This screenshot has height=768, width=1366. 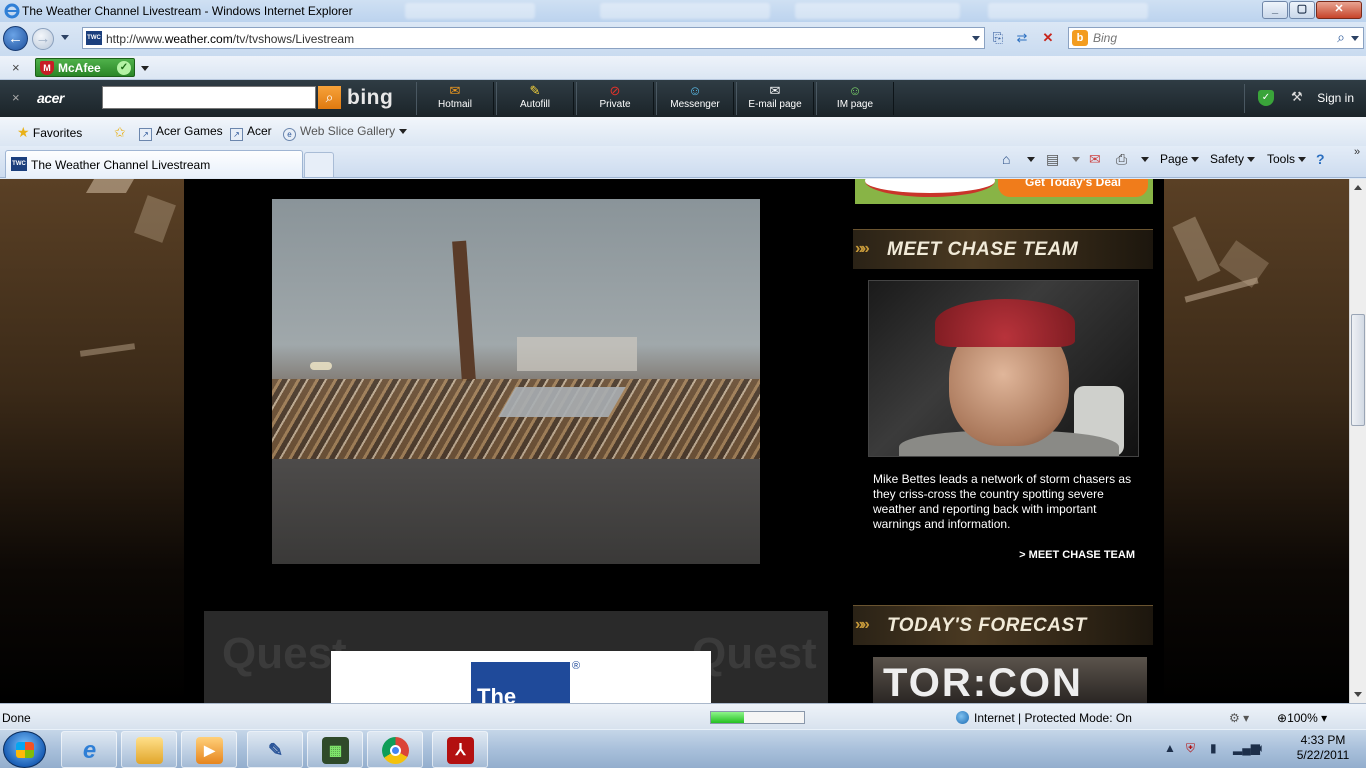 What do you see at coordinates (1244, 98) in the screenshot?
I see `toolbar-divider` at bounding box center [1244, 98].